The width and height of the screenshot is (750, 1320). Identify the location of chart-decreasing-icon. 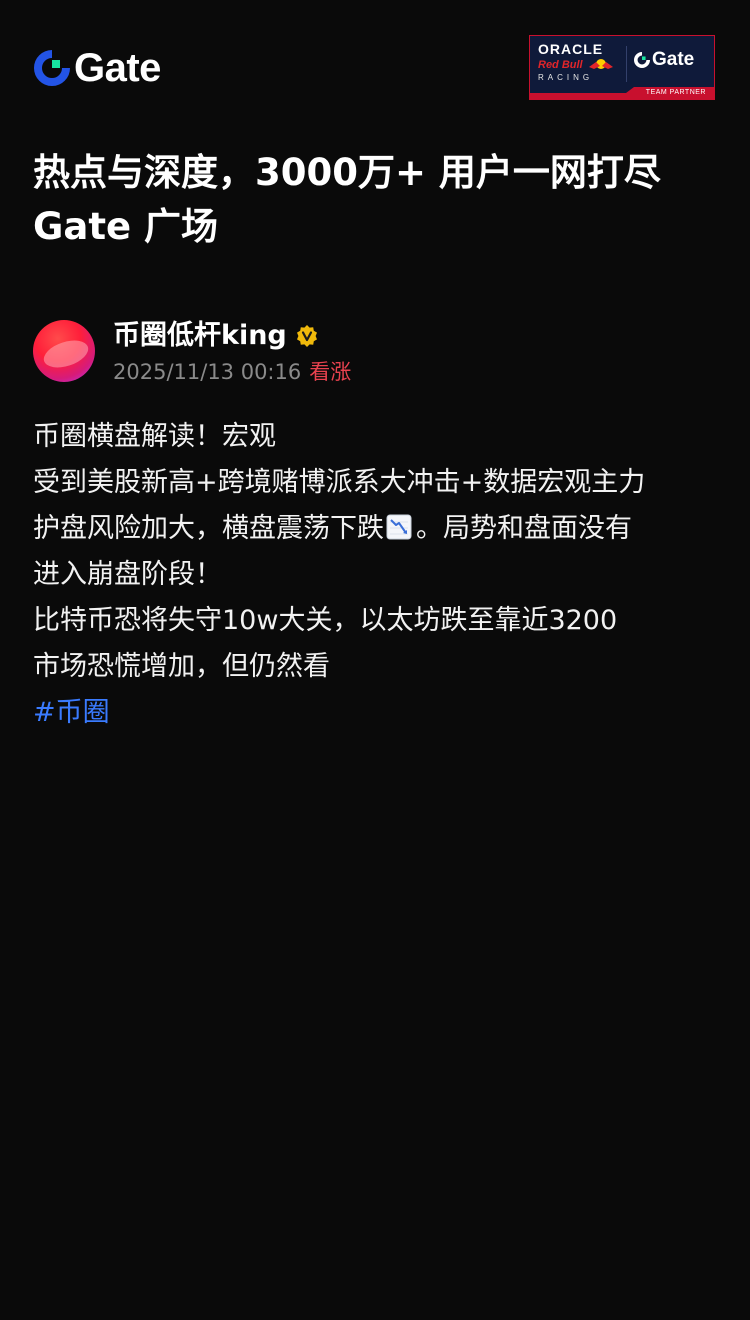
(399, 527).